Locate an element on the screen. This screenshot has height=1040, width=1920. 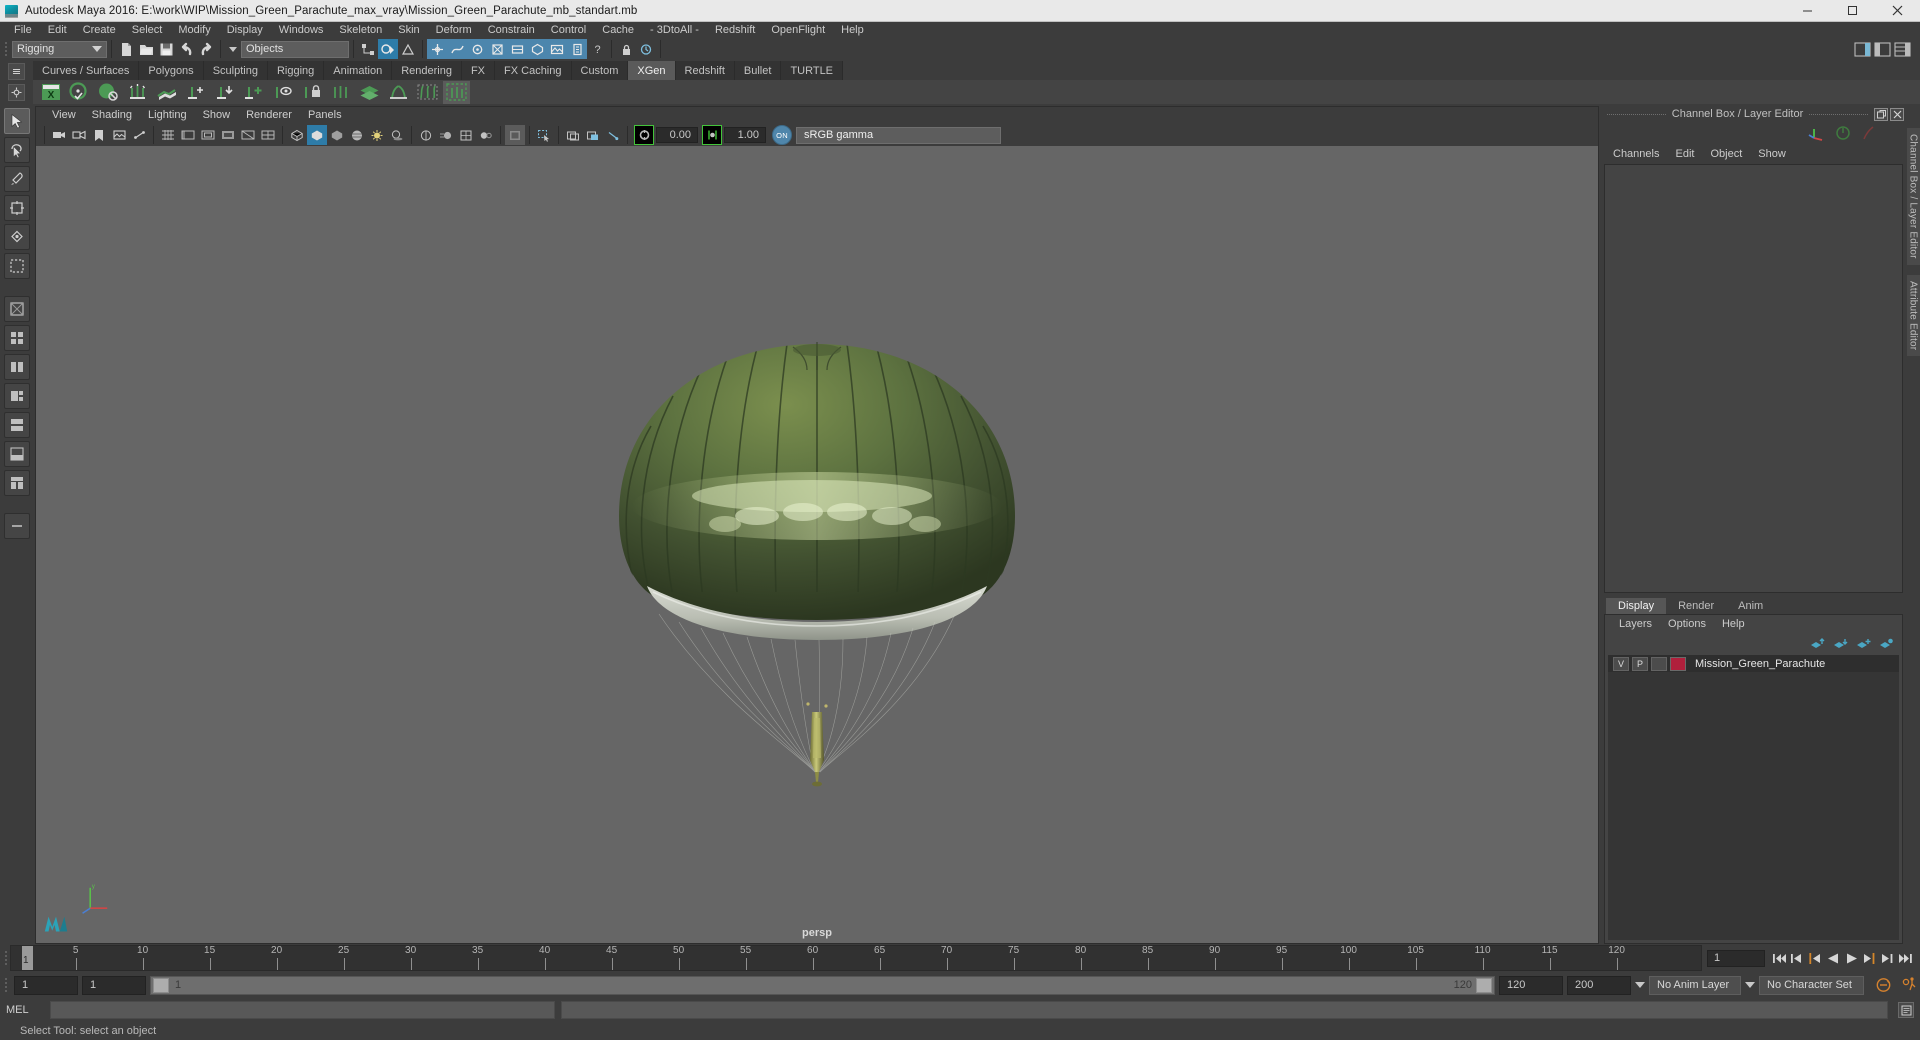
xray-joints-icon is located at coordinates (573, 135).